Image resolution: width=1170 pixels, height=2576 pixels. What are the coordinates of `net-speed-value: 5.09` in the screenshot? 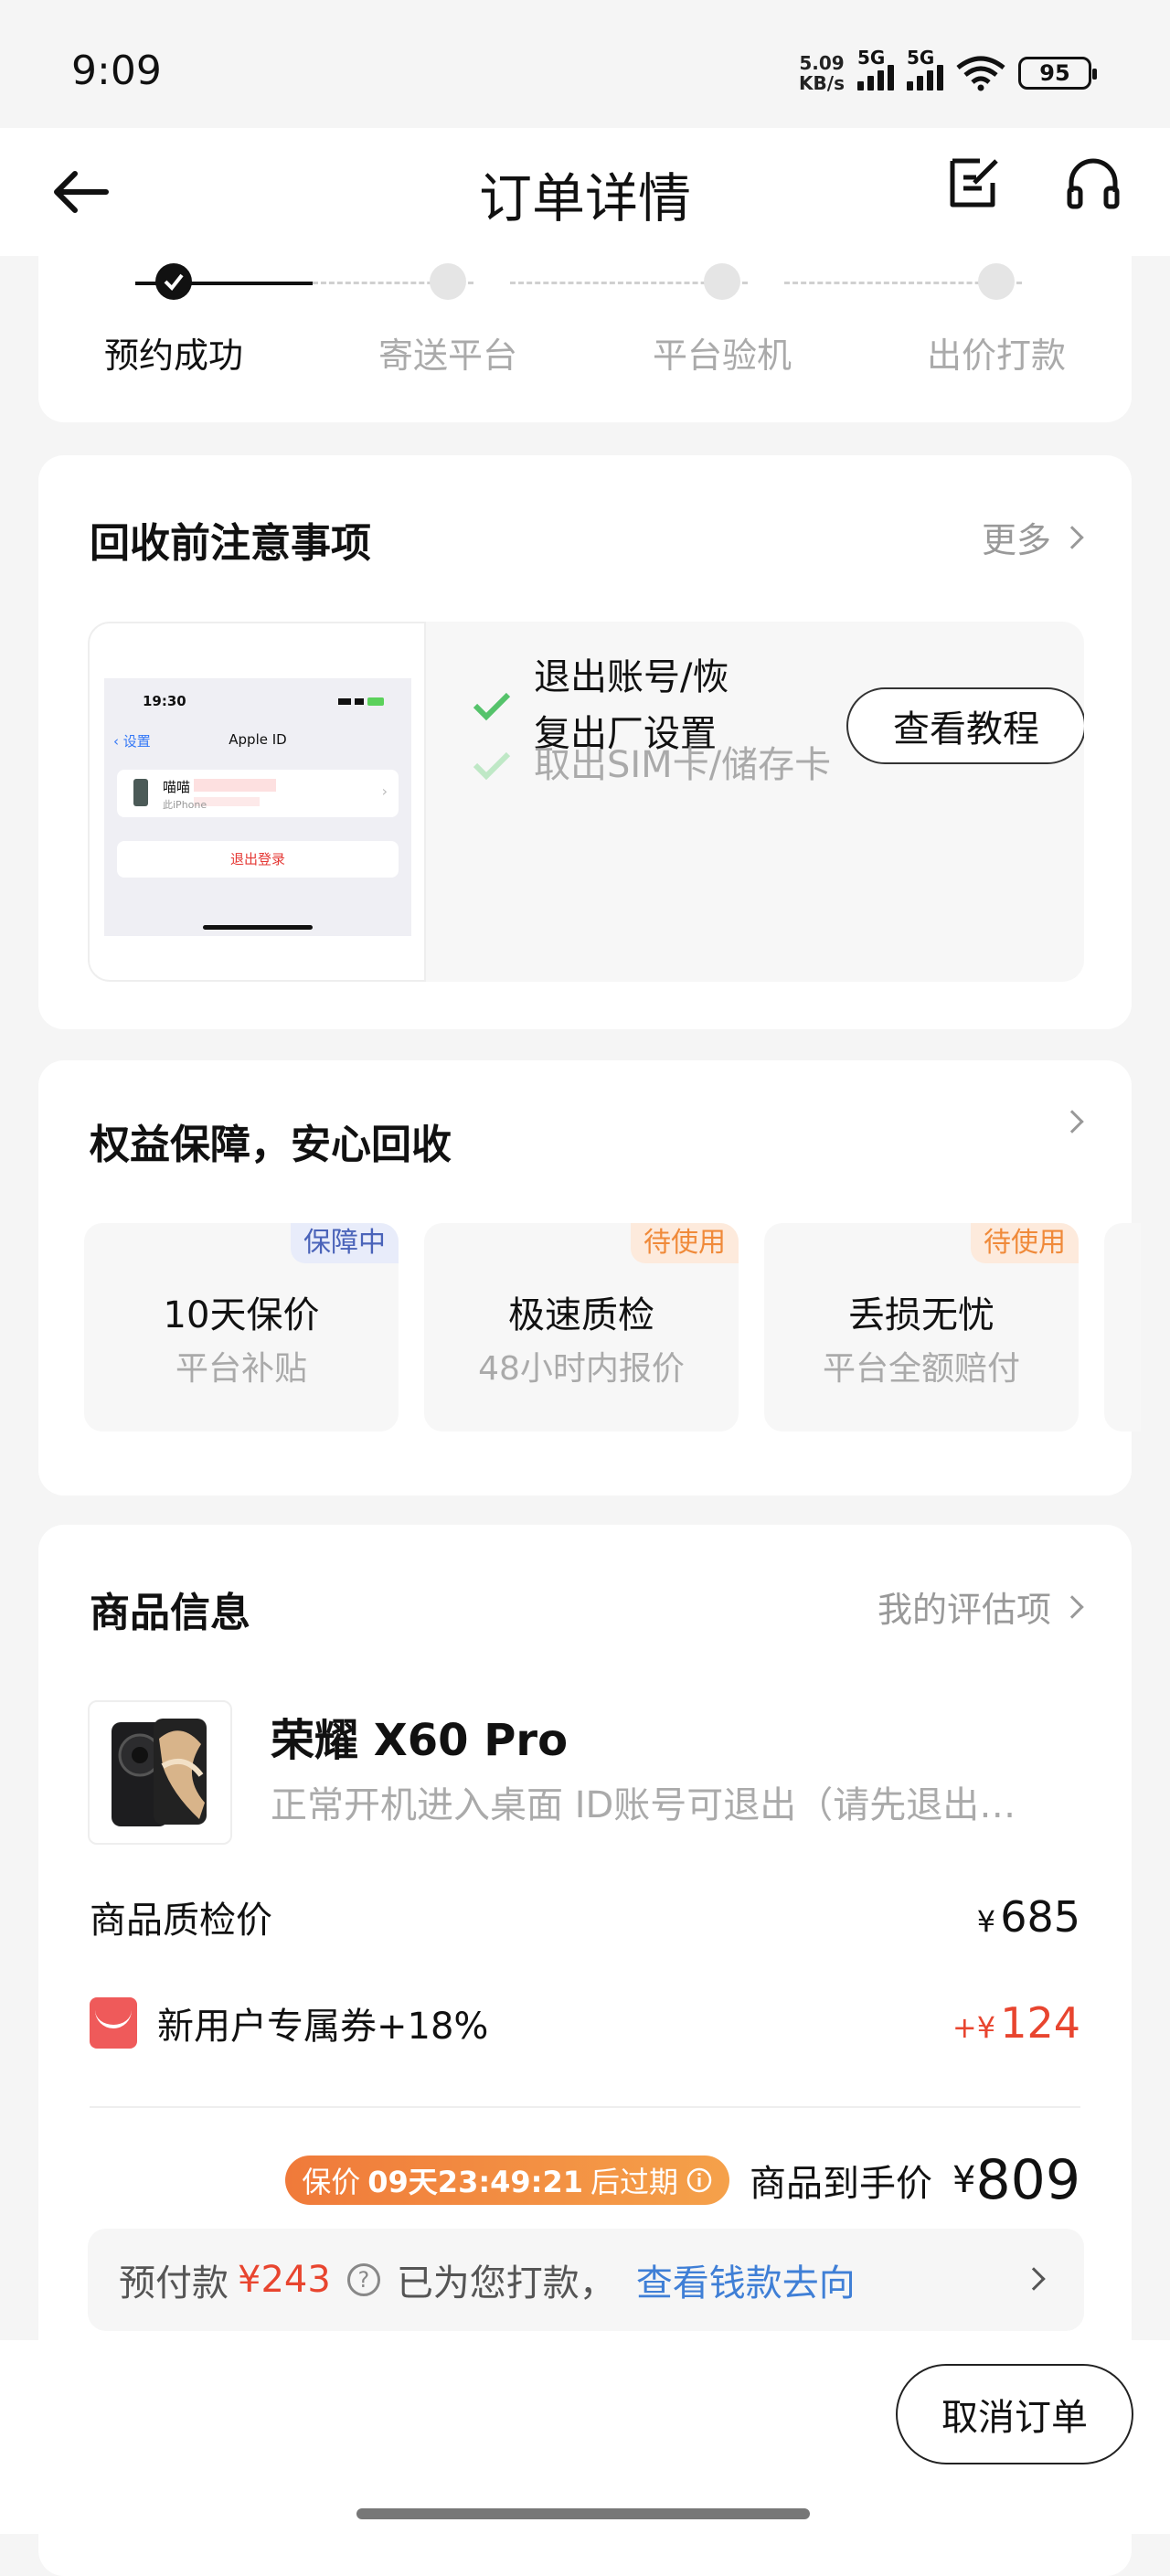 It's located at (822, 63).